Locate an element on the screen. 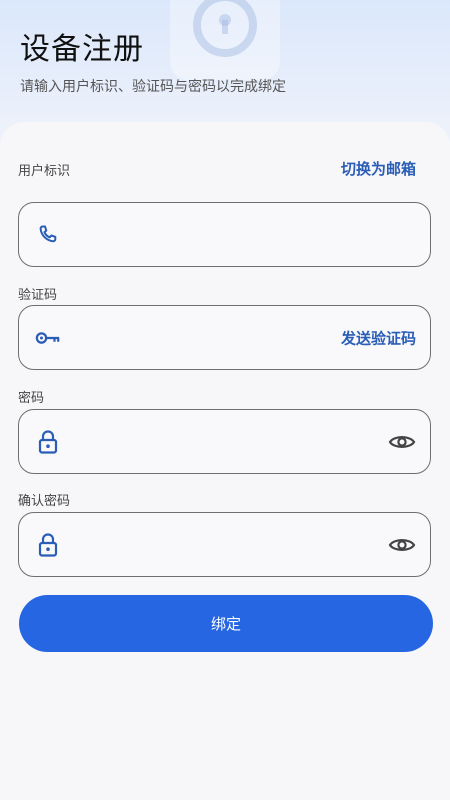 Image resolution: width=450 pixels, height=800 pixels. page-title: 设备注册 is located at coordinates (82, 49).